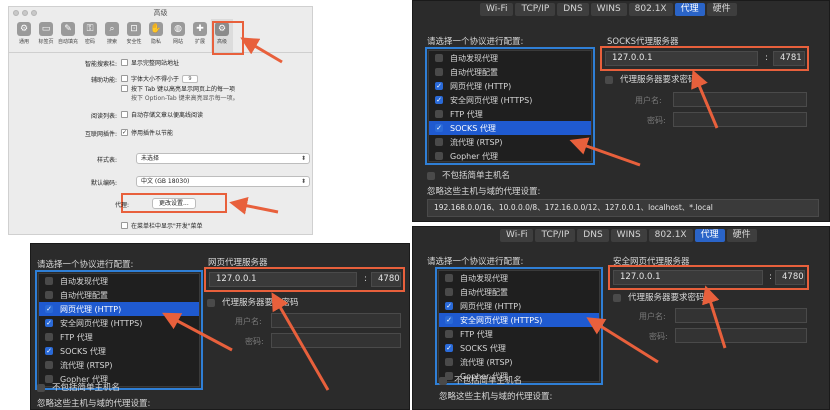 The image size is (830, 410). I want to click on arrow-to-change-settings, so click(254, 205).